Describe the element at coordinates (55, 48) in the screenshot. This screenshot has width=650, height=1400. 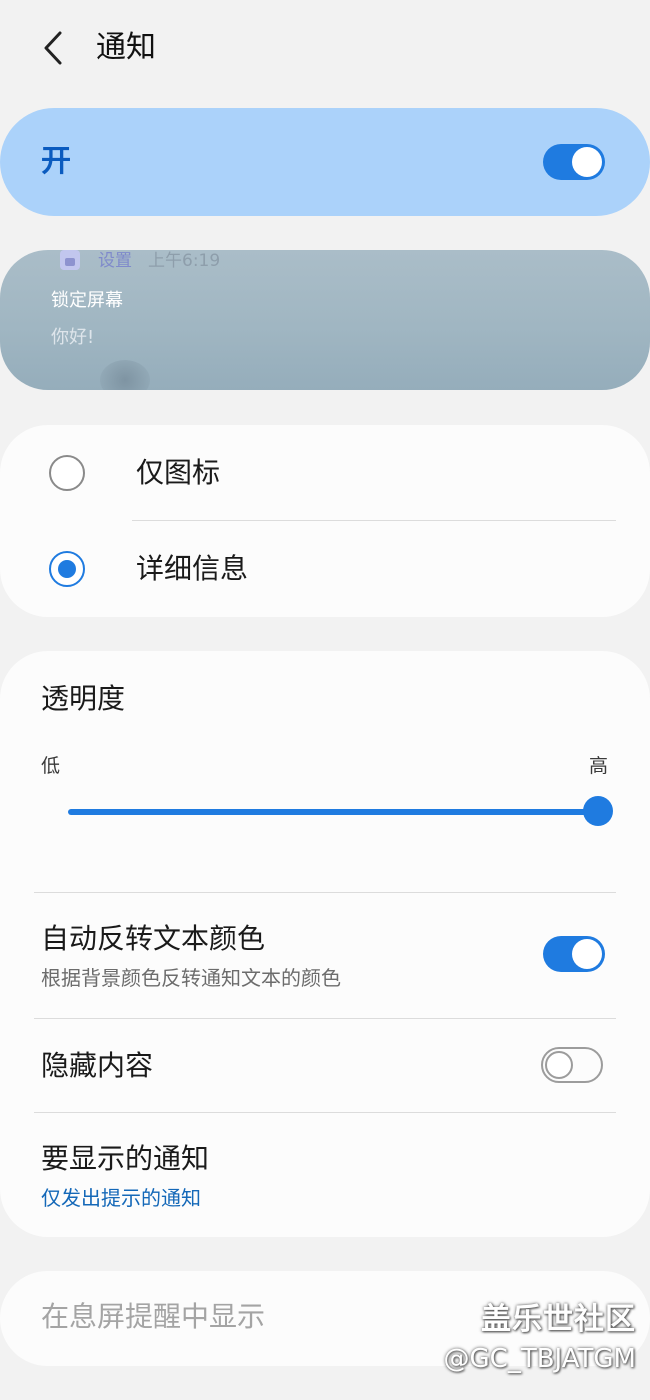
I see `back-arrow-icon` at that location.